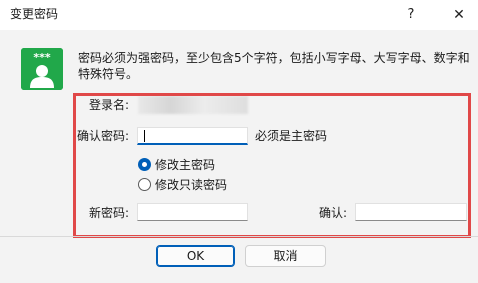 The width and height of the screenshot is (478, 283). I want to click on cancel-button: 取消, so click(285, 256).